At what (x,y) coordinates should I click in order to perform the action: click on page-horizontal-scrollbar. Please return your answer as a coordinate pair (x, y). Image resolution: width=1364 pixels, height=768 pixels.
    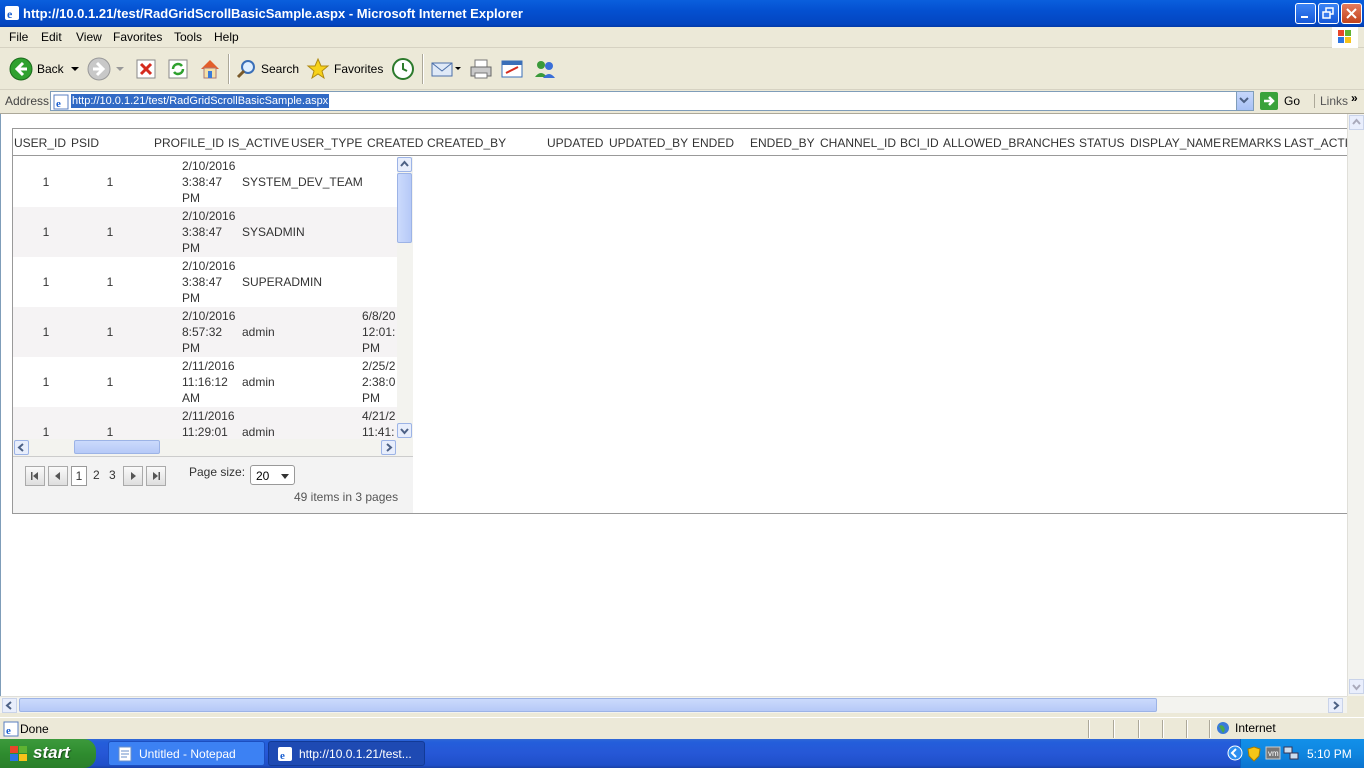
    Looking at the image, I should click on (673, 704).